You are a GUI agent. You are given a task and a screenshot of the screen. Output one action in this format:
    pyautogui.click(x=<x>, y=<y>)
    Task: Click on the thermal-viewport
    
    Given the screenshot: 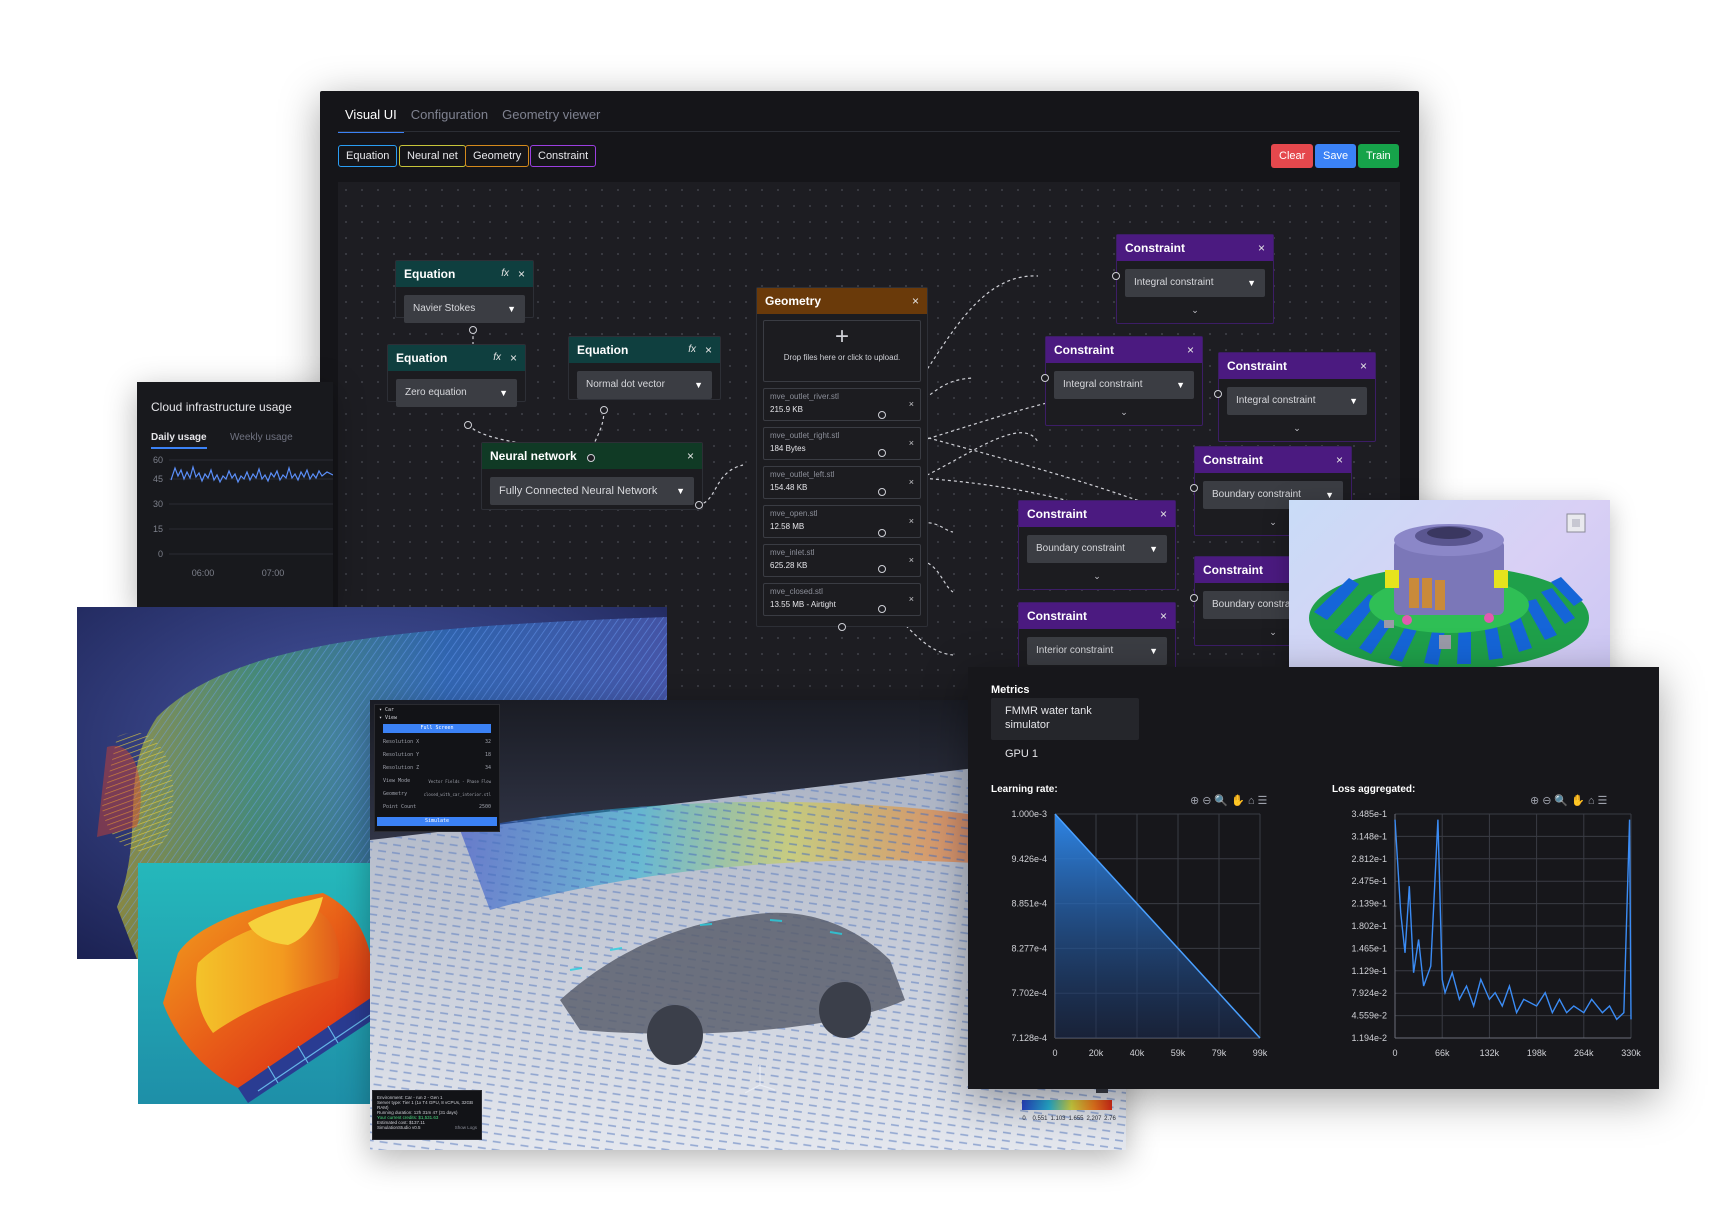 What is the action you would take?
    pyautogui.click(x=269, y=983)
    